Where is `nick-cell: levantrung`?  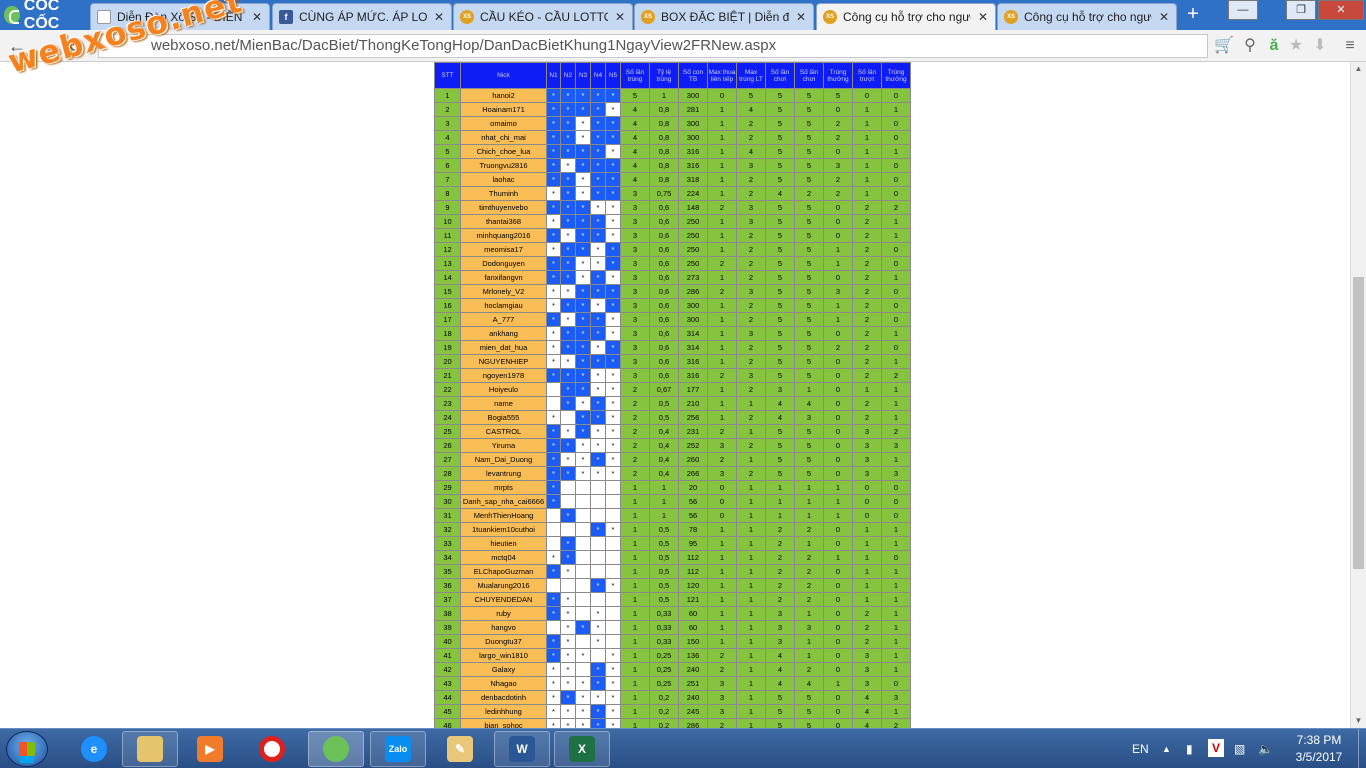
nick-cell: levantrung is located at coordinates (503, 473).